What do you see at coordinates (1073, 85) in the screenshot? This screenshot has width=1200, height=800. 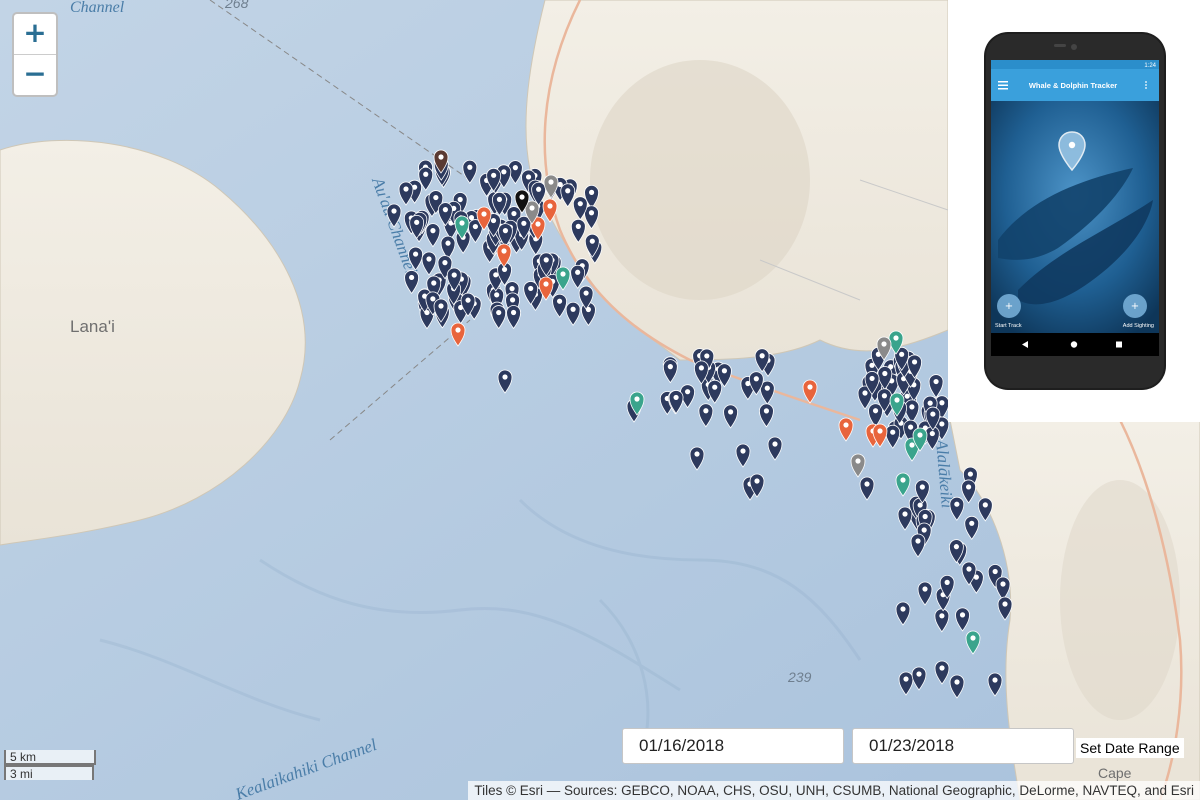 I see `app-title: Whale & Dolphin Tracker` at bounding box center [1073, 85].